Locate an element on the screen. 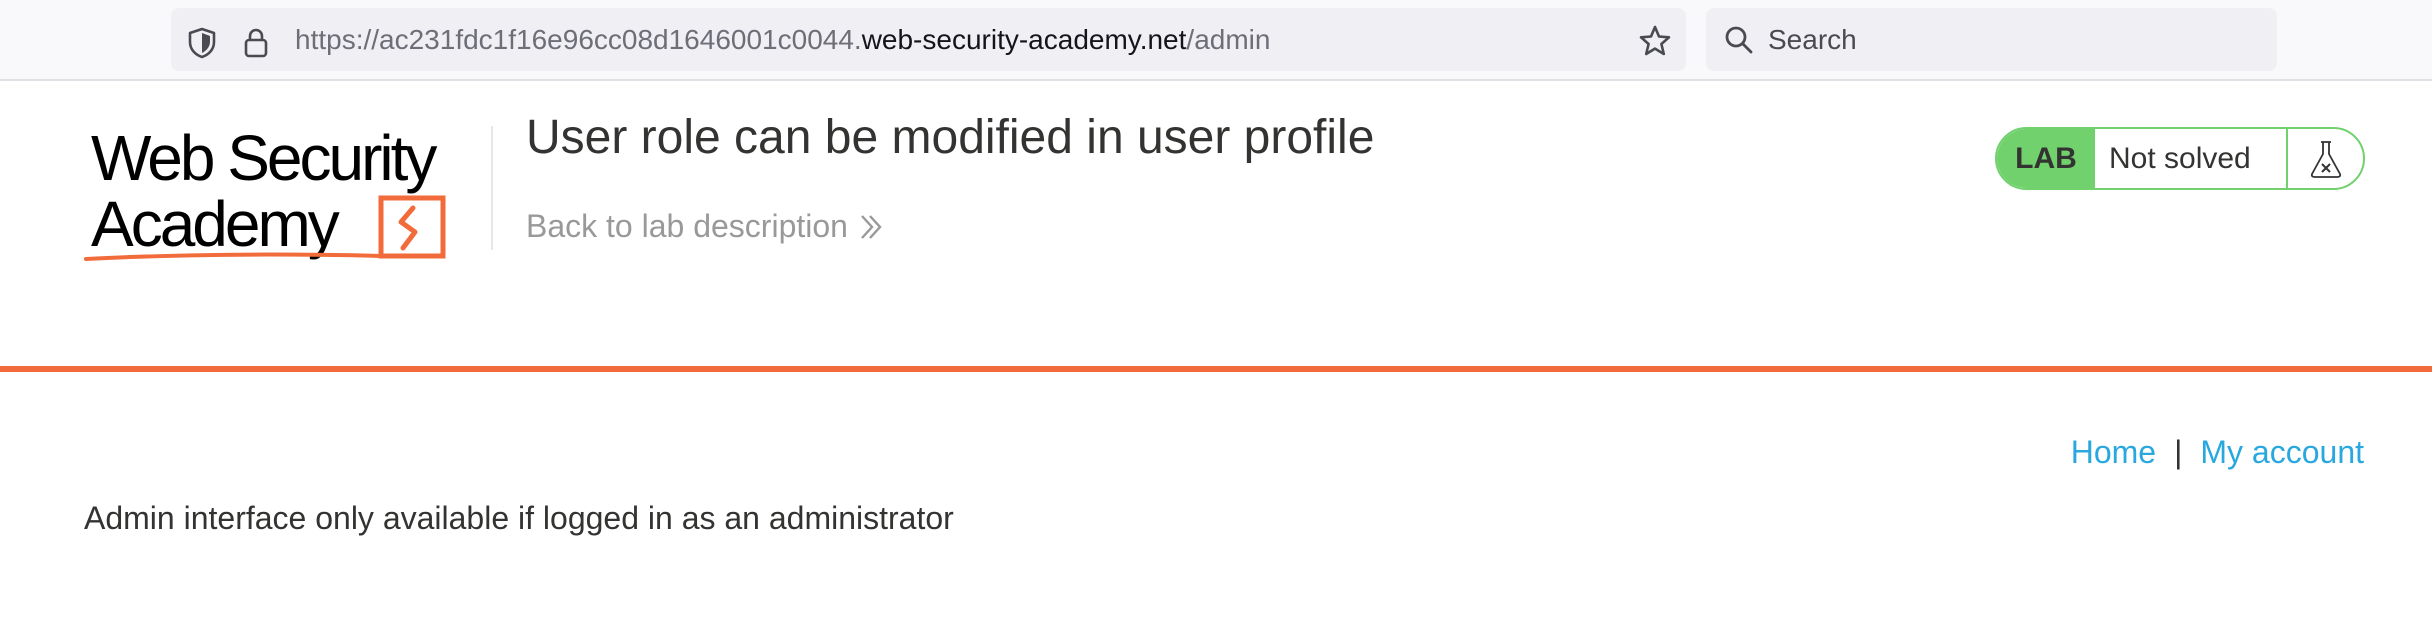 This screenshot has width=2432, height=634. url-path: /admin is located at coordinates (1228, 39).